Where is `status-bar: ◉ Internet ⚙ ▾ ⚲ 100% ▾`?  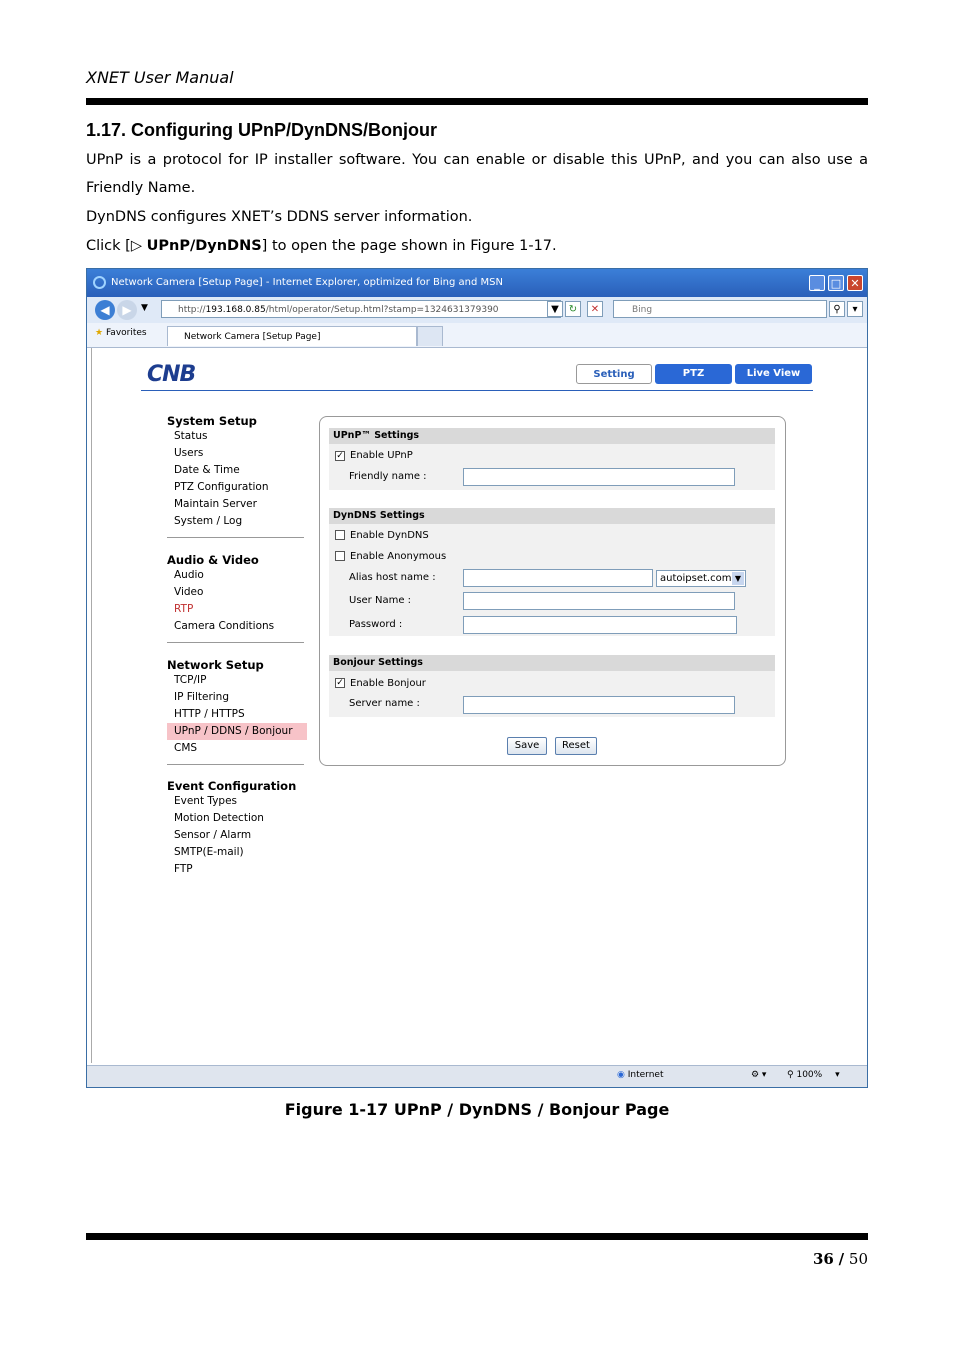
status-bar: ◉ Internet ⚙ ▾ ⚲ 100% ▾ is located at coordinates (477, 1076).